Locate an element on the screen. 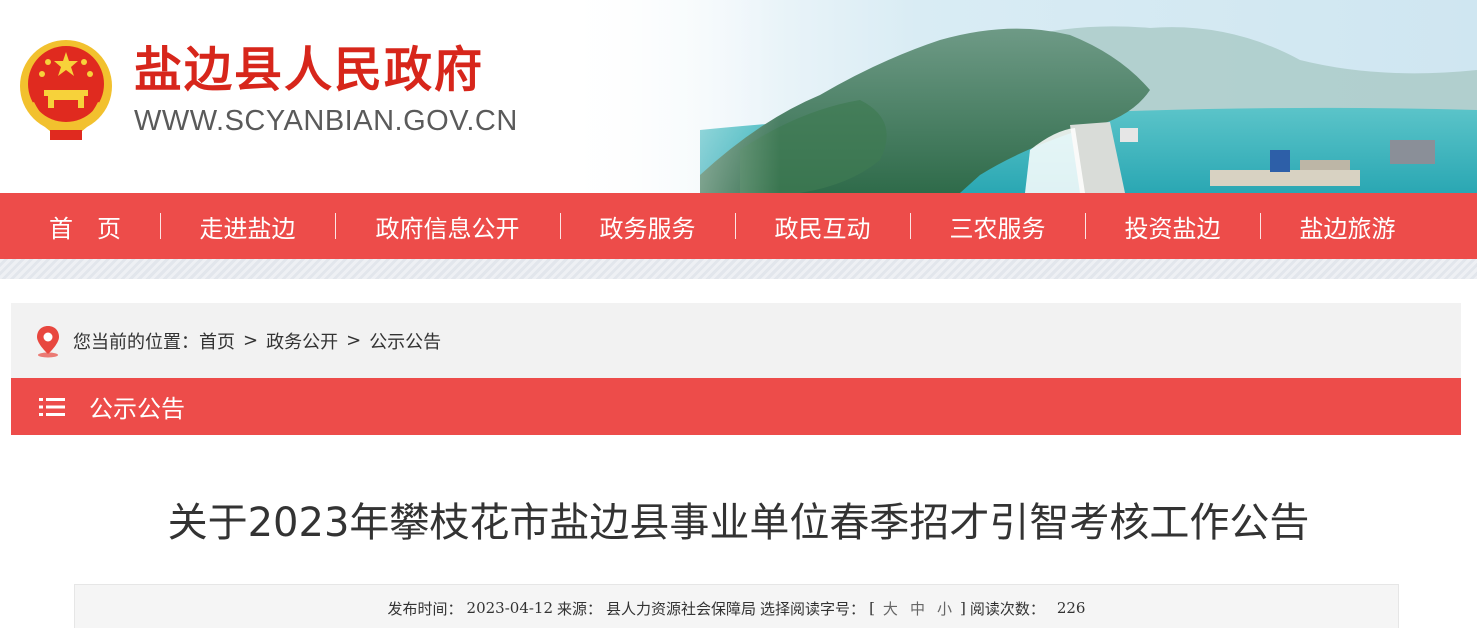  font-size-medium-button: 中 is located at coordinates (917, 608).